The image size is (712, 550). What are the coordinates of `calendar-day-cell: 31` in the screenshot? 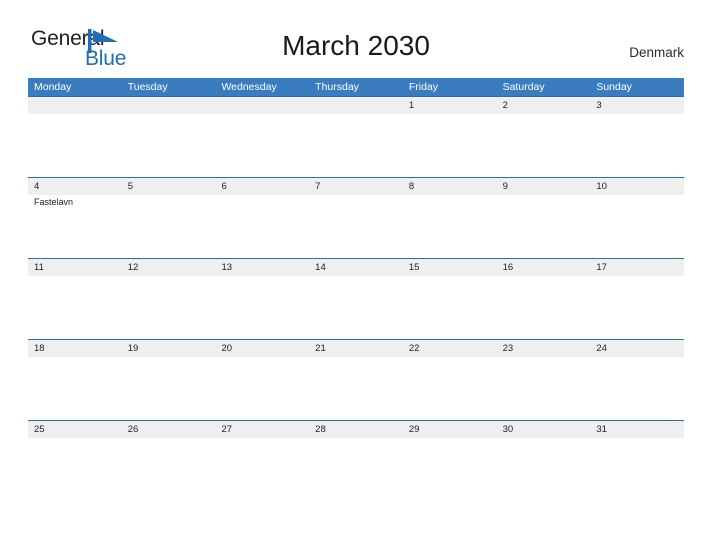 It's located at (637, 461).